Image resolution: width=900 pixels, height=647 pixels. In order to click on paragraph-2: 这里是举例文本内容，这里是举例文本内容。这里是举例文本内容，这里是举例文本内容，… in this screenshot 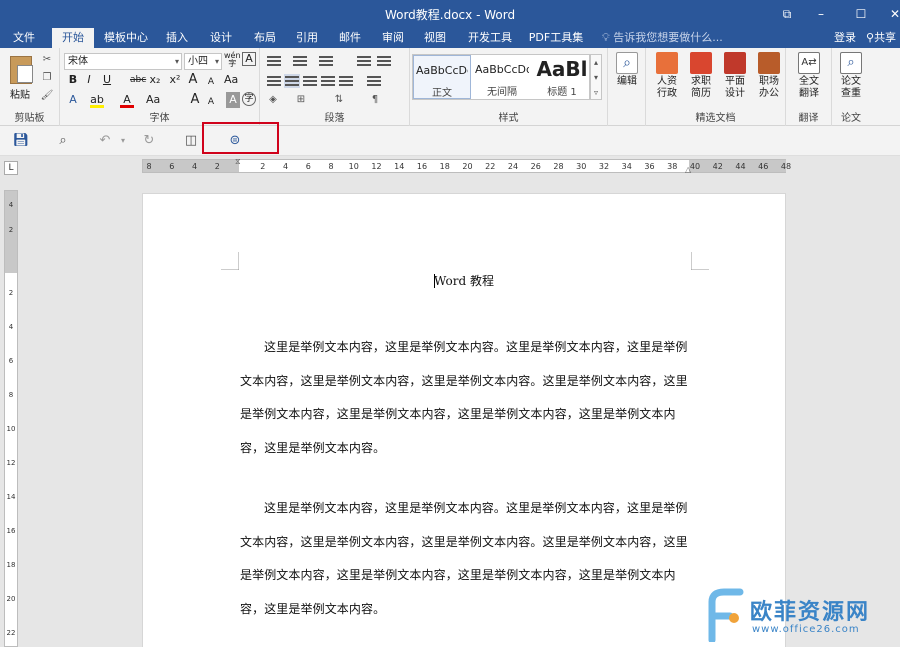, I will do `click(466, 559)`.